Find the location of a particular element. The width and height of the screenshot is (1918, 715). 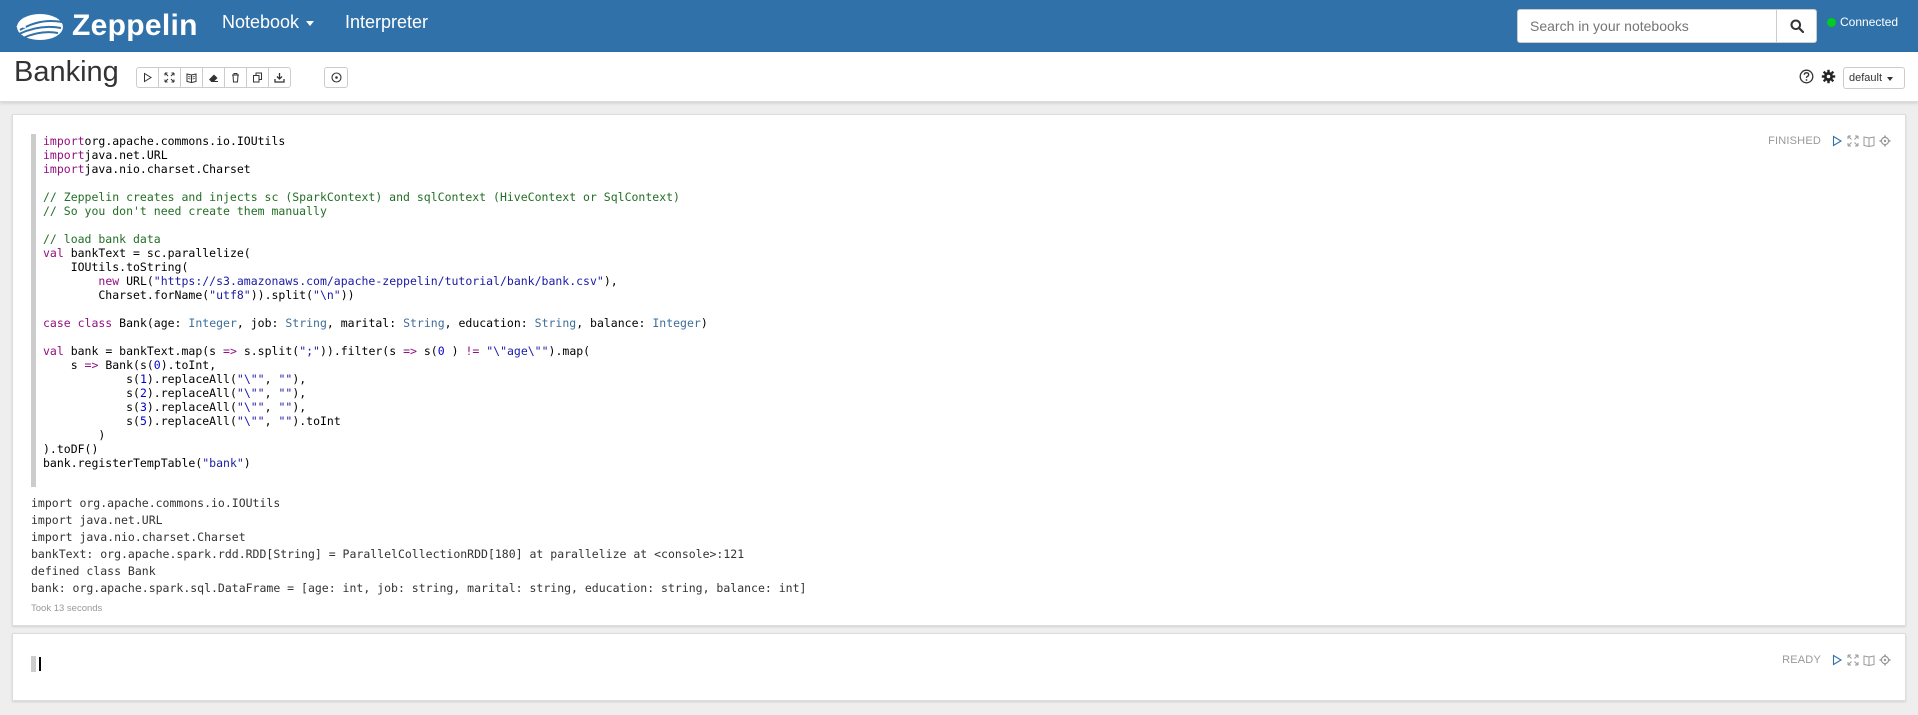

clone-notebook-button is located at coordinates (257, 77).